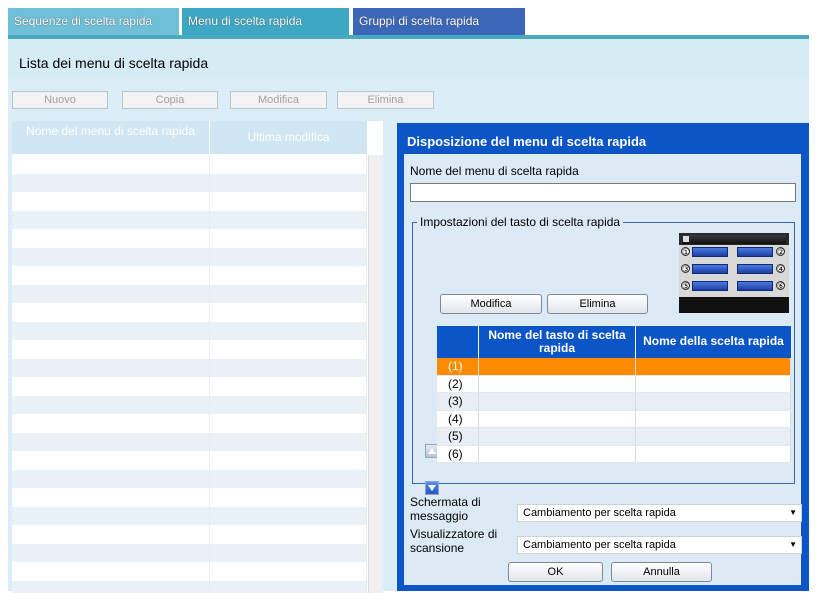 This screenshot has width=821, height=593. I want to click on preview-number-6: ⑥, so click(781, 286).